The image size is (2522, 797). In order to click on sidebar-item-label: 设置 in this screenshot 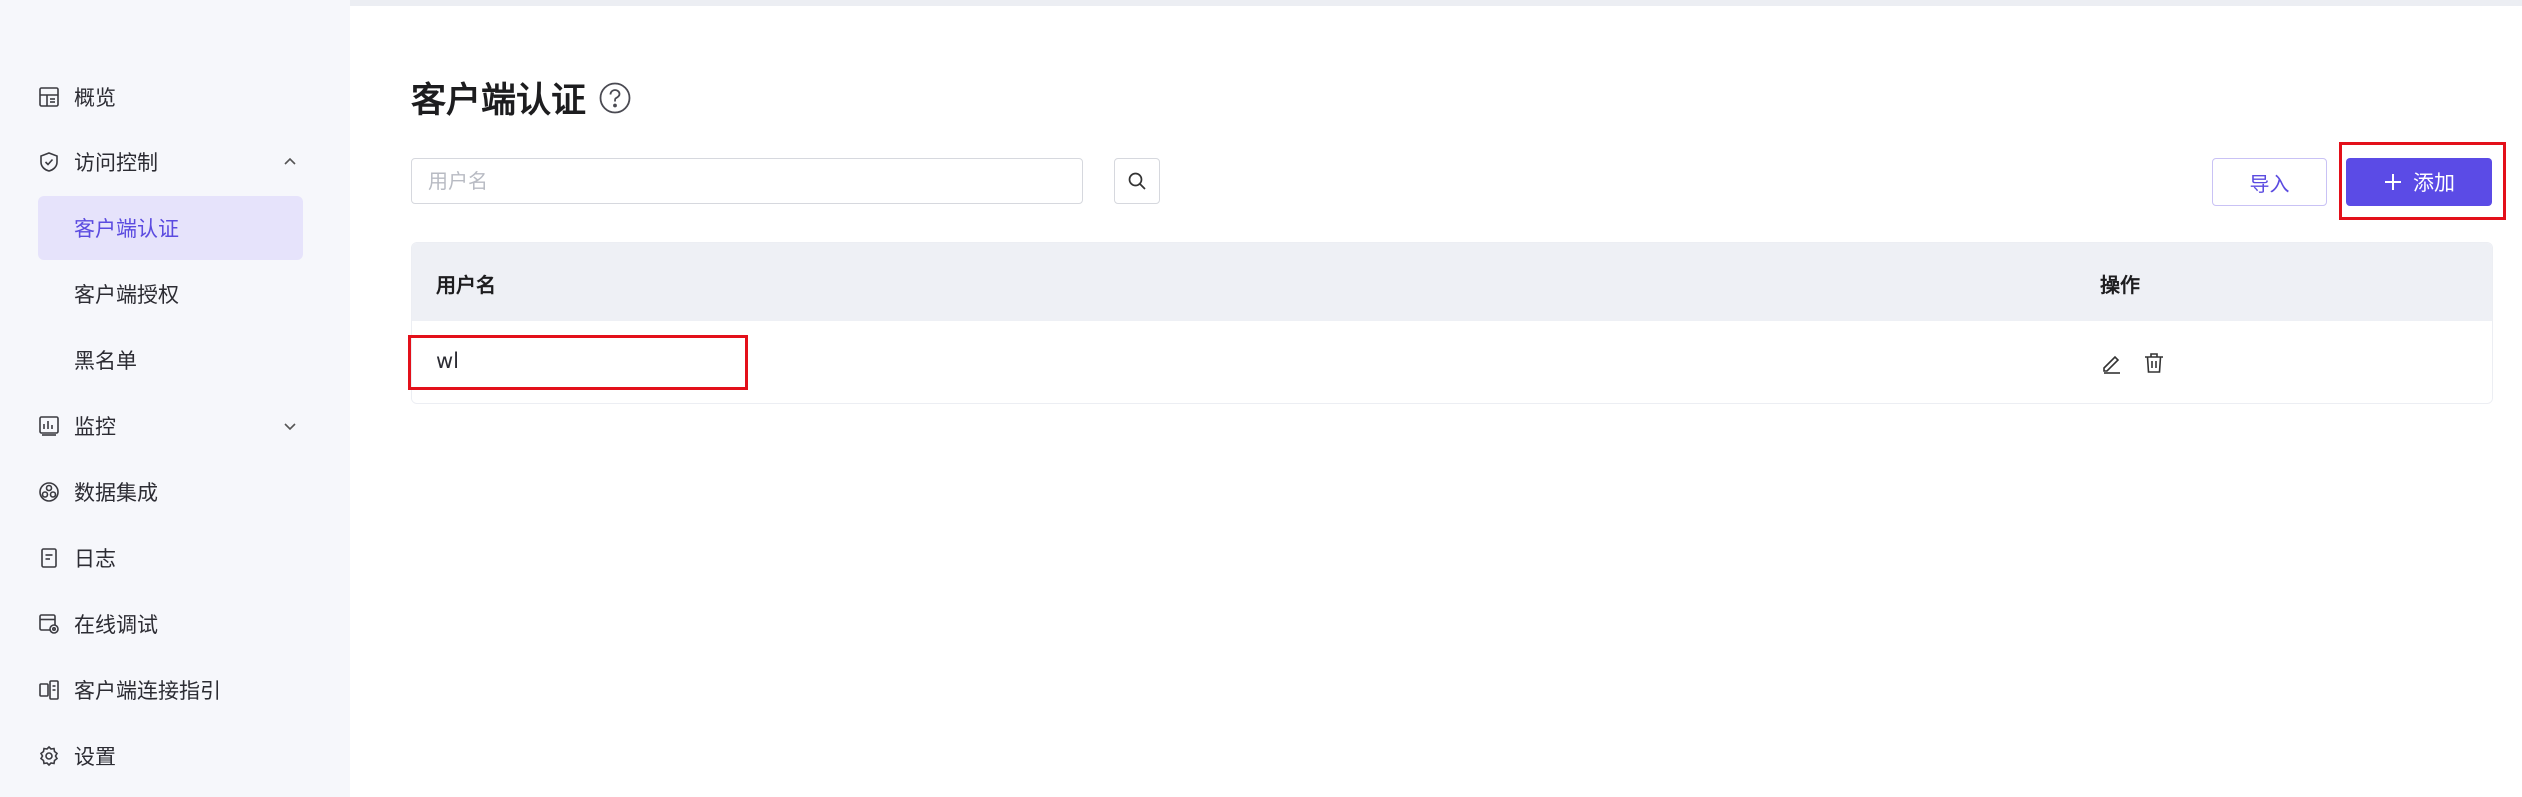, I will do `click(95, 757)`.